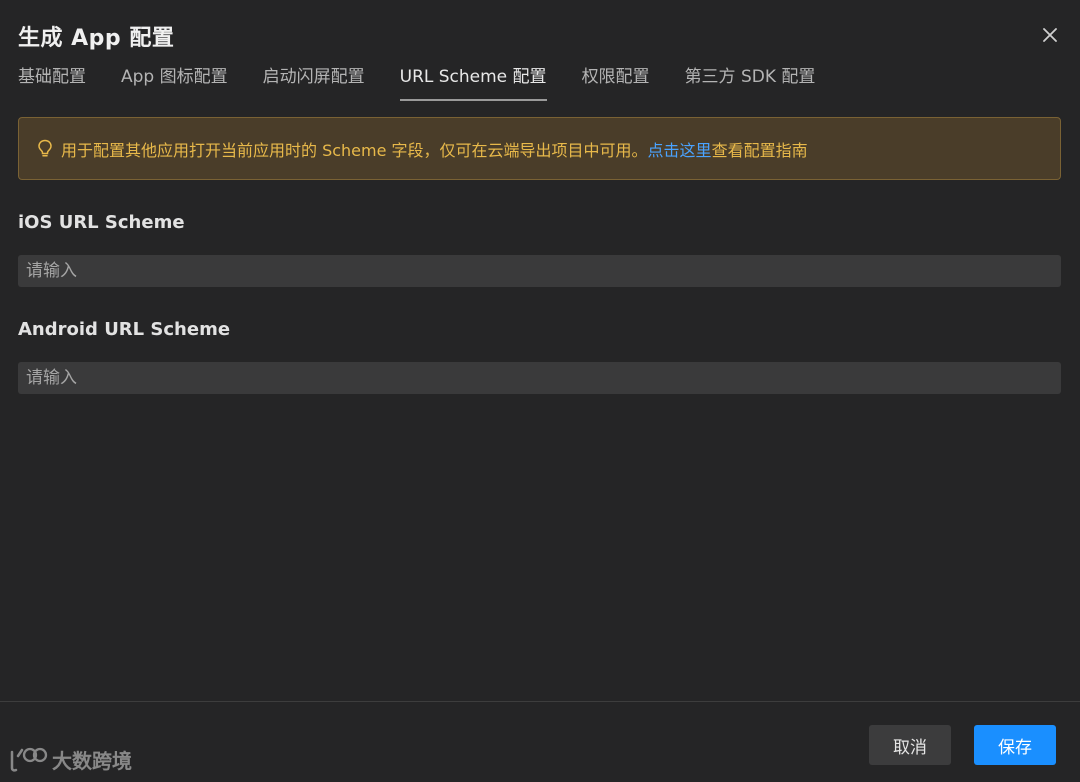 Image resolution: width=1080 pixels, height=782 pixels. Describe the element at coordinates (101, 222) in the screenshot. I see `ios-url-scheme-label: iOS URL Scheme` at that location.